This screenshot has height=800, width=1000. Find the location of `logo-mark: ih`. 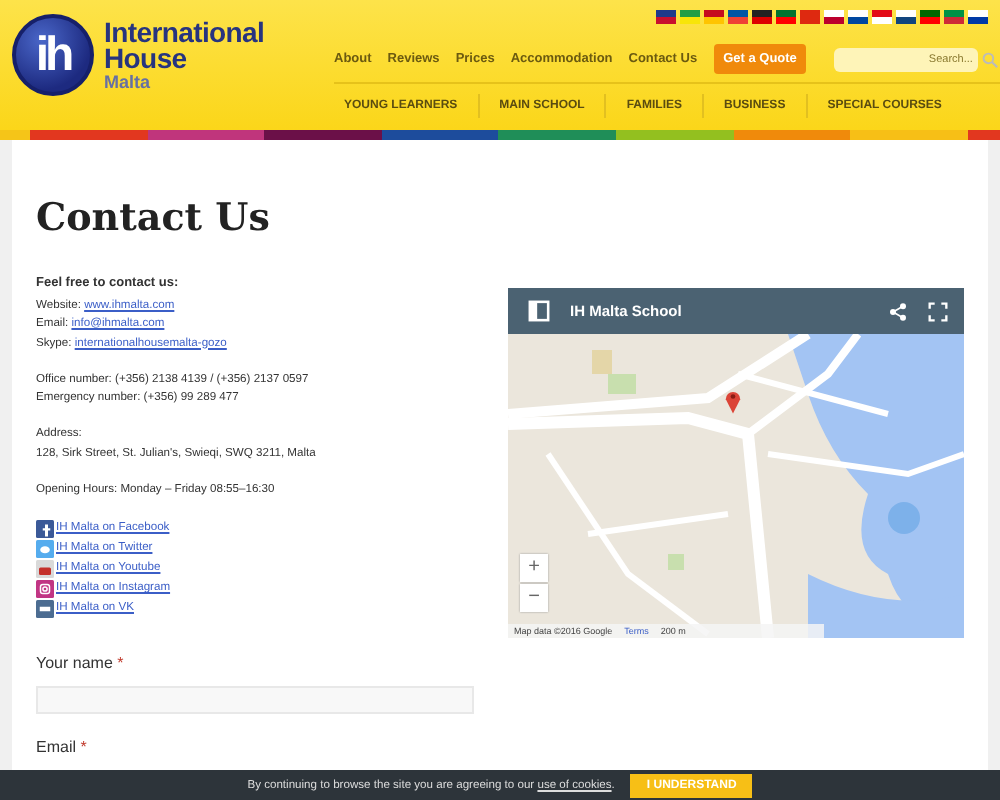

logo-mark: ih is located at coordinates (53, 55).